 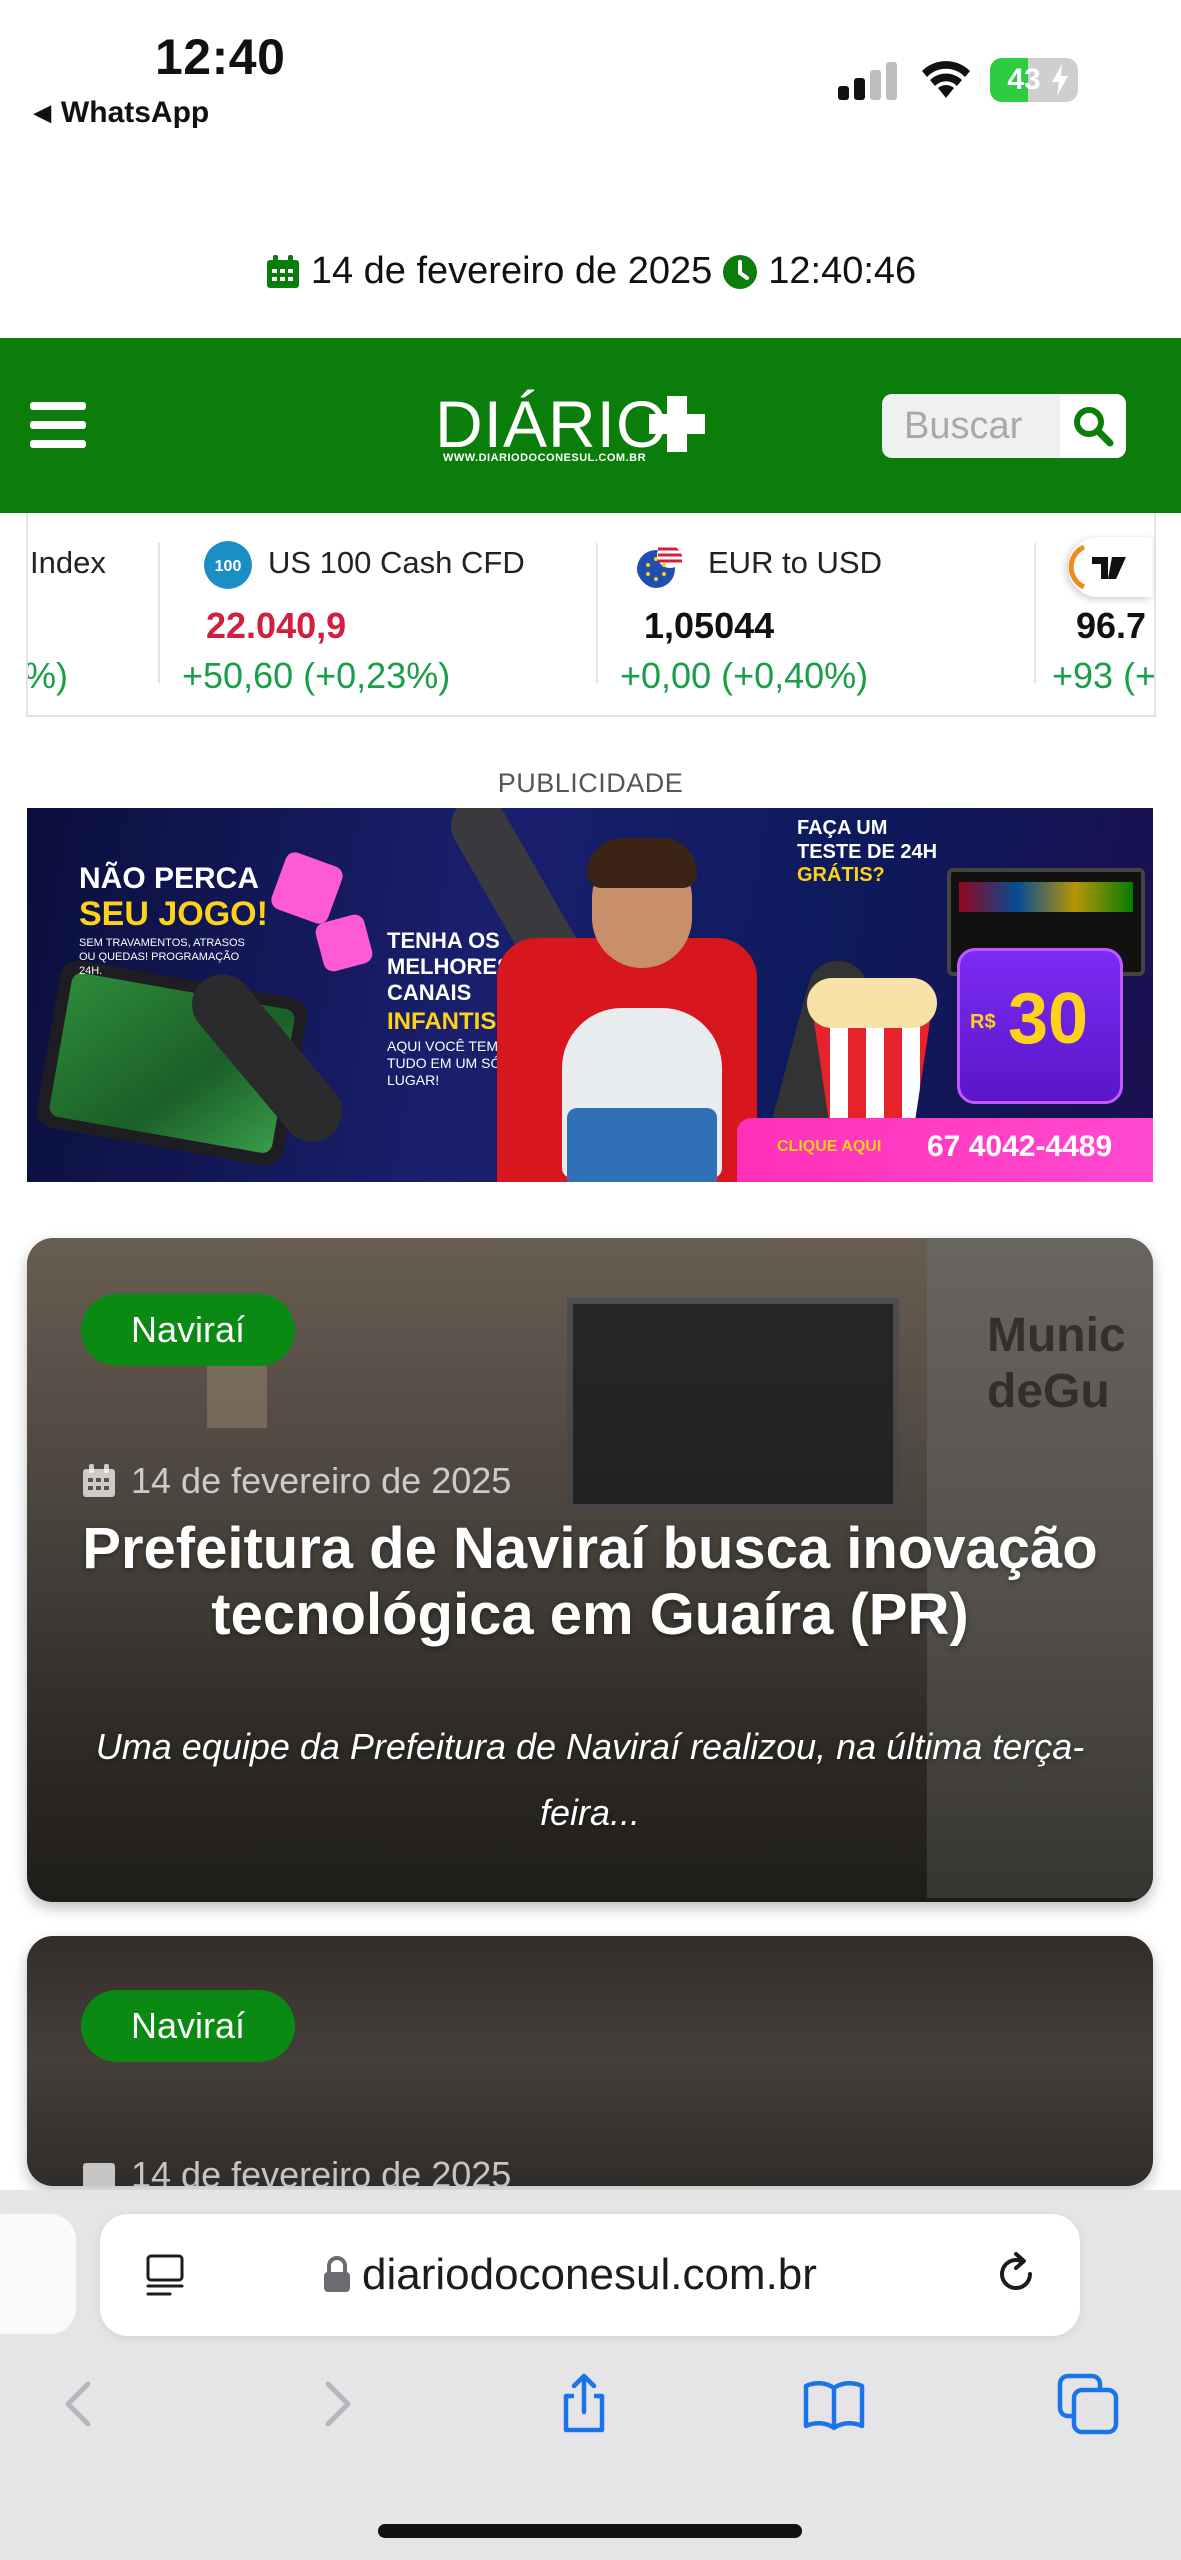 What do you see at coordinates (68, 562) in the screenshot?
I see `ticker-name: Index` at bounding box center [68, 562].